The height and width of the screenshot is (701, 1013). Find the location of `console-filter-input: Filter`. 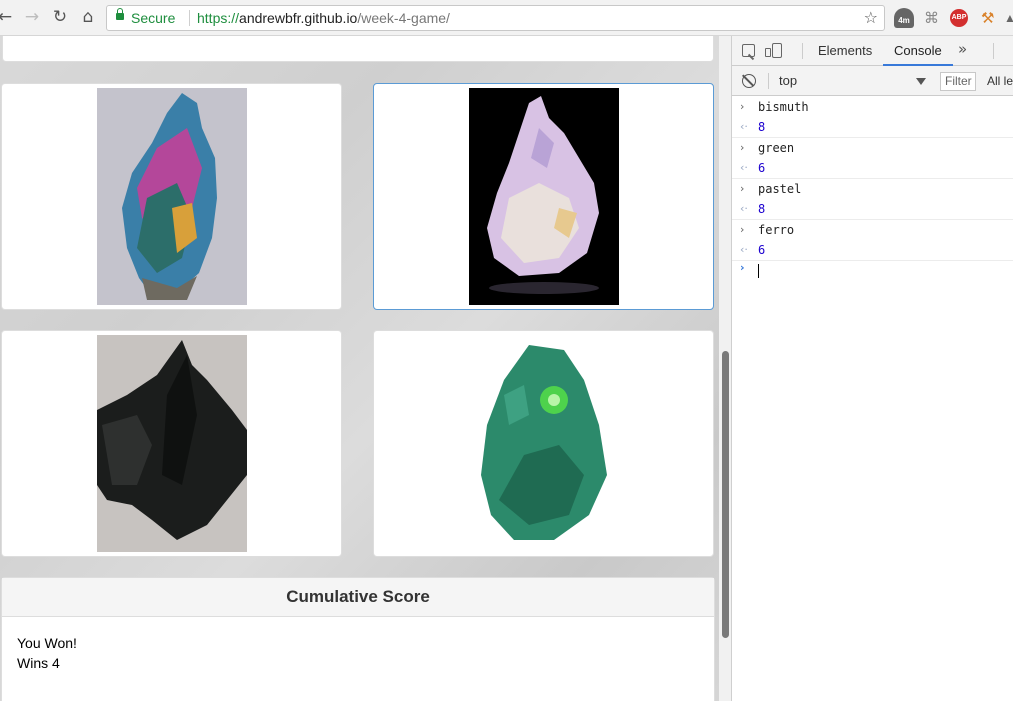

console-filter-input: Filter is located at coordinates (958, 81).